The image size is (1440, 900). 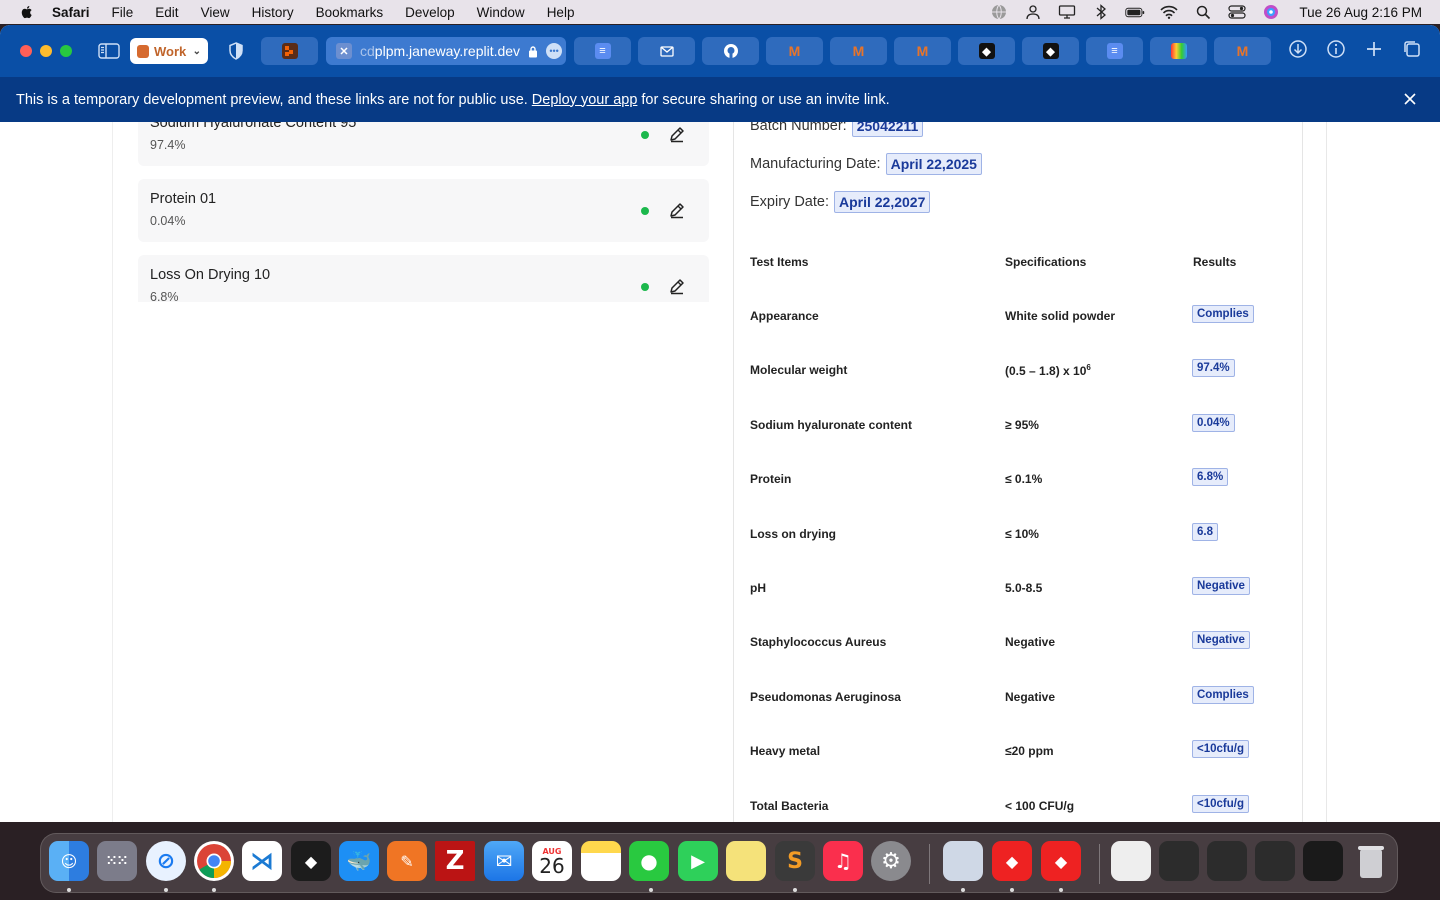 What do you see at coordinates (1033, 12) in the screenshot?
I see `user-tray-icon` at bounding box center [1033, 12].